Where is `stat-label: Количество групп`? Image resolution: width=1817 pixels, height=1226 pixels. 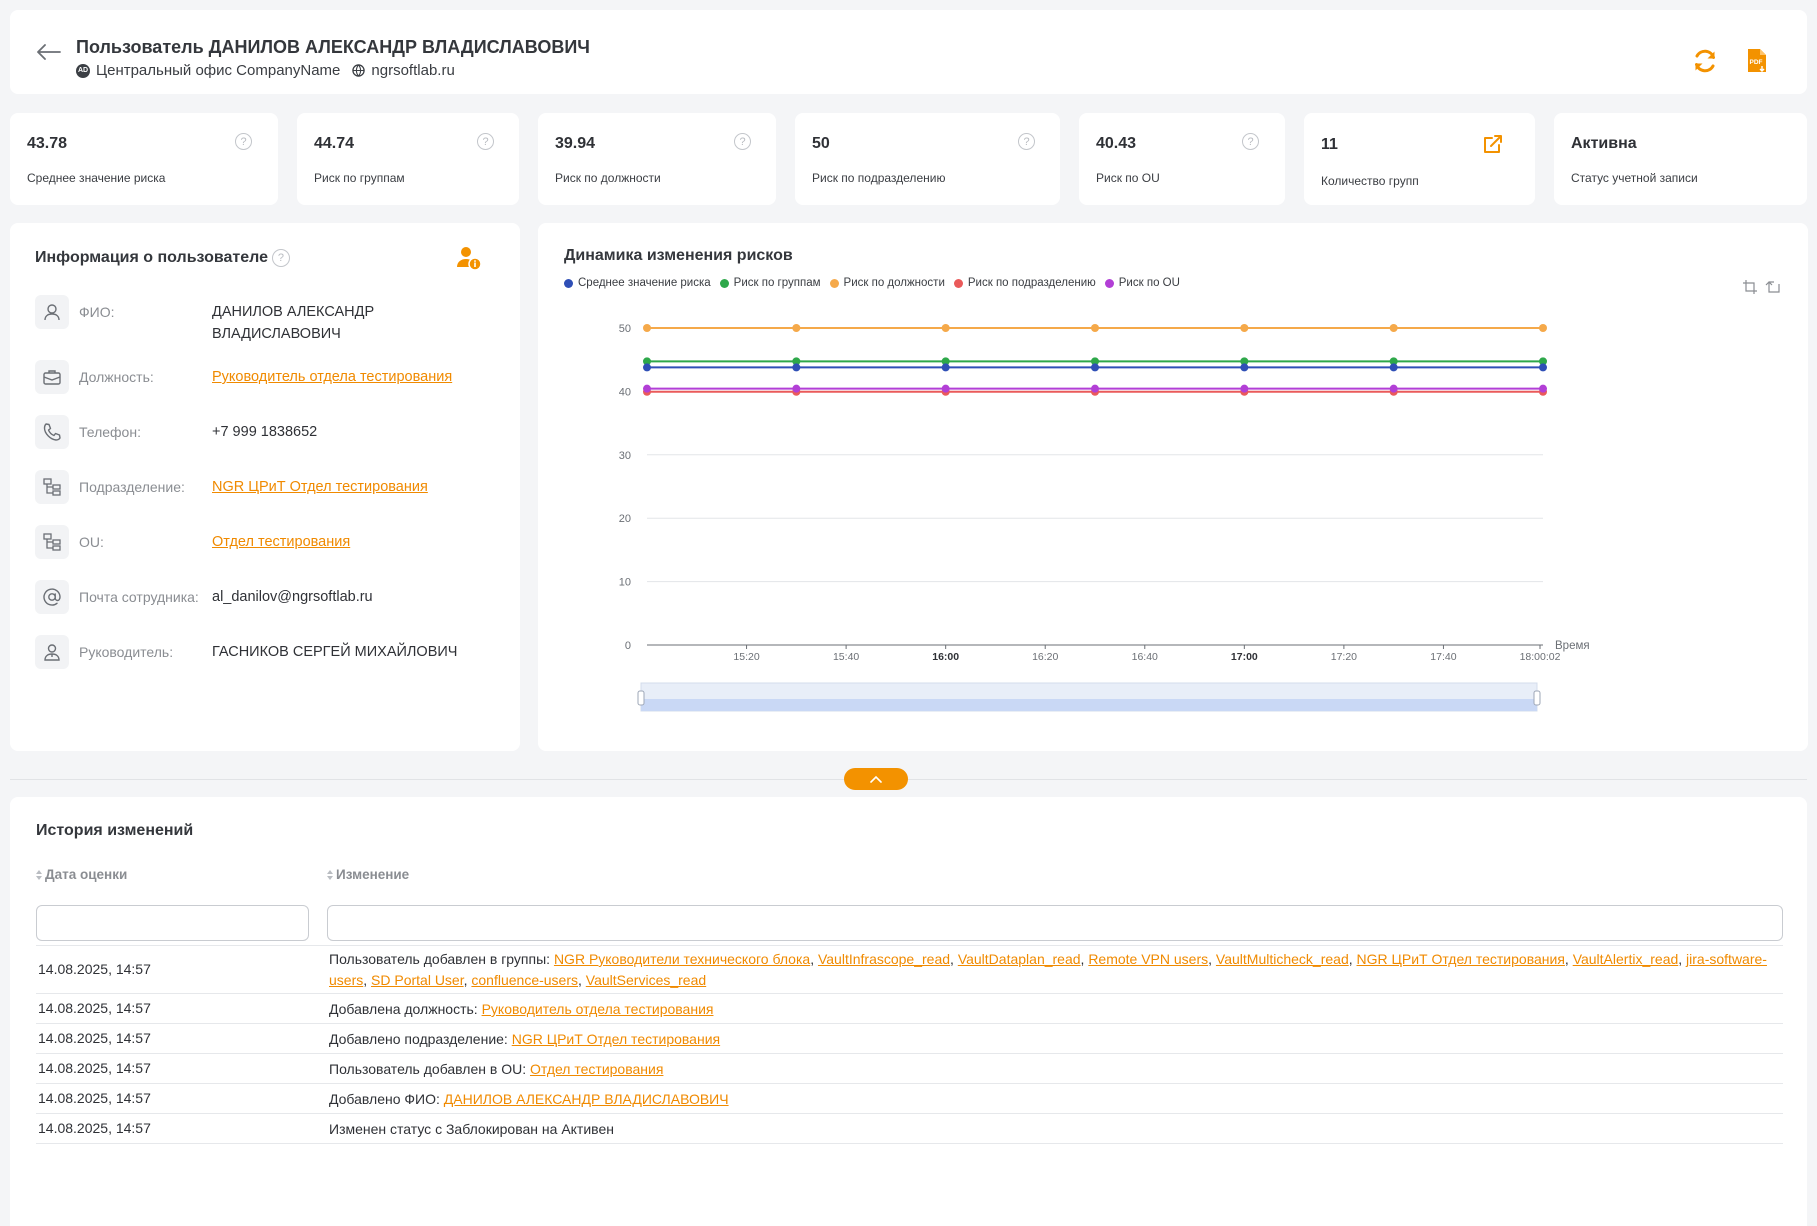
stat-label: Количество групп is located at coordinates (1370, 181).